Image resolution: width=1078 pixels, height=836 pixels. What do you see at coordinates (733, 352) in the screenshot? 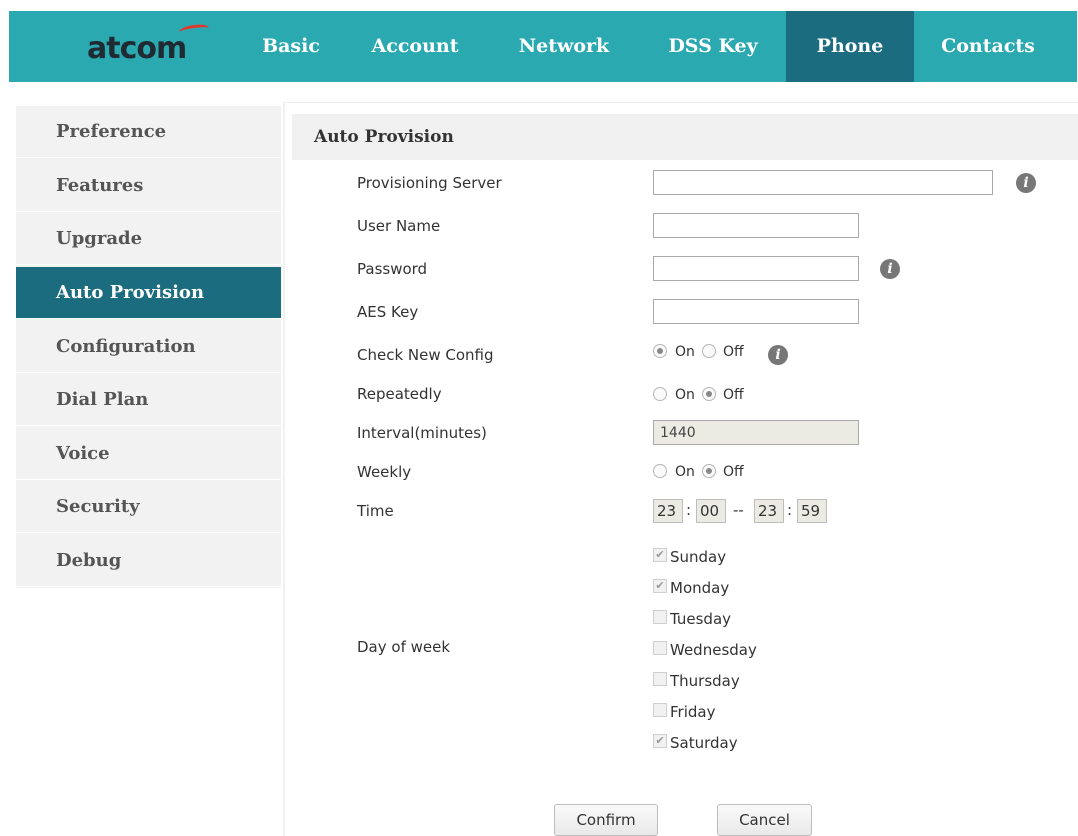
I see `check-new-config-off-label: Off` at bounding box center [733, 352].